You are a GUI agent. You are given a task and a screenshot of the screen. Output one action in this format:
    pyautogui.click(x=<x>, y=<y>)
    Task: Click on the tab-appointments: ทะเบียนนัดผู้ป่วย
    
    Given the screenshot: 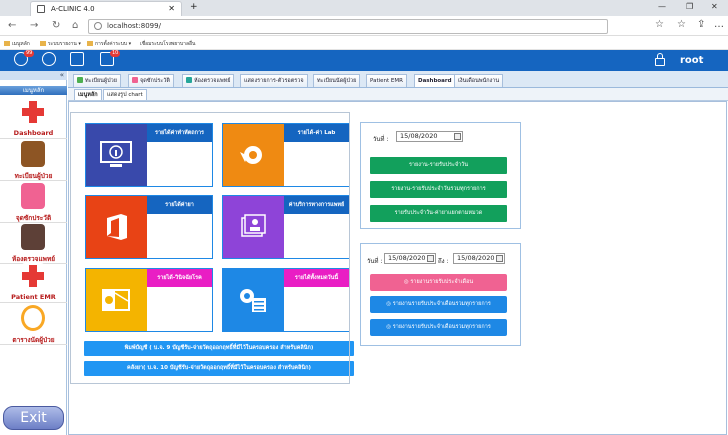 What is the action you would take?
    pyautogui.click(x=337, y=80)
    